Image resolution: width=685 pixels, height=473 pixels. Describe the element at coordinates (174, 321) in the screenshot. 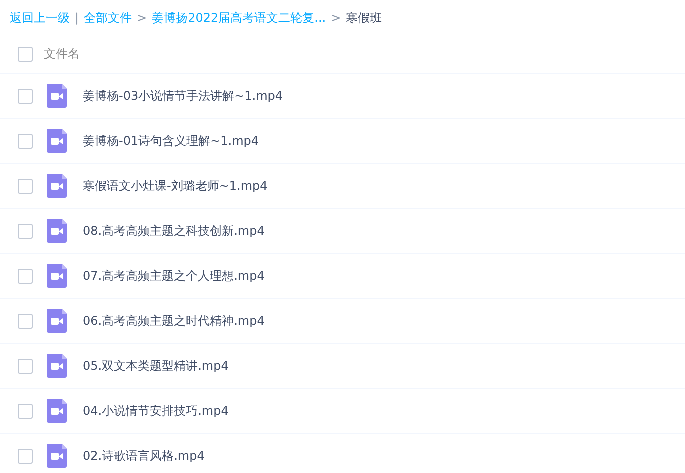

I see `file-name: 06.高考高频主题之时代精神.mp4` at that location.